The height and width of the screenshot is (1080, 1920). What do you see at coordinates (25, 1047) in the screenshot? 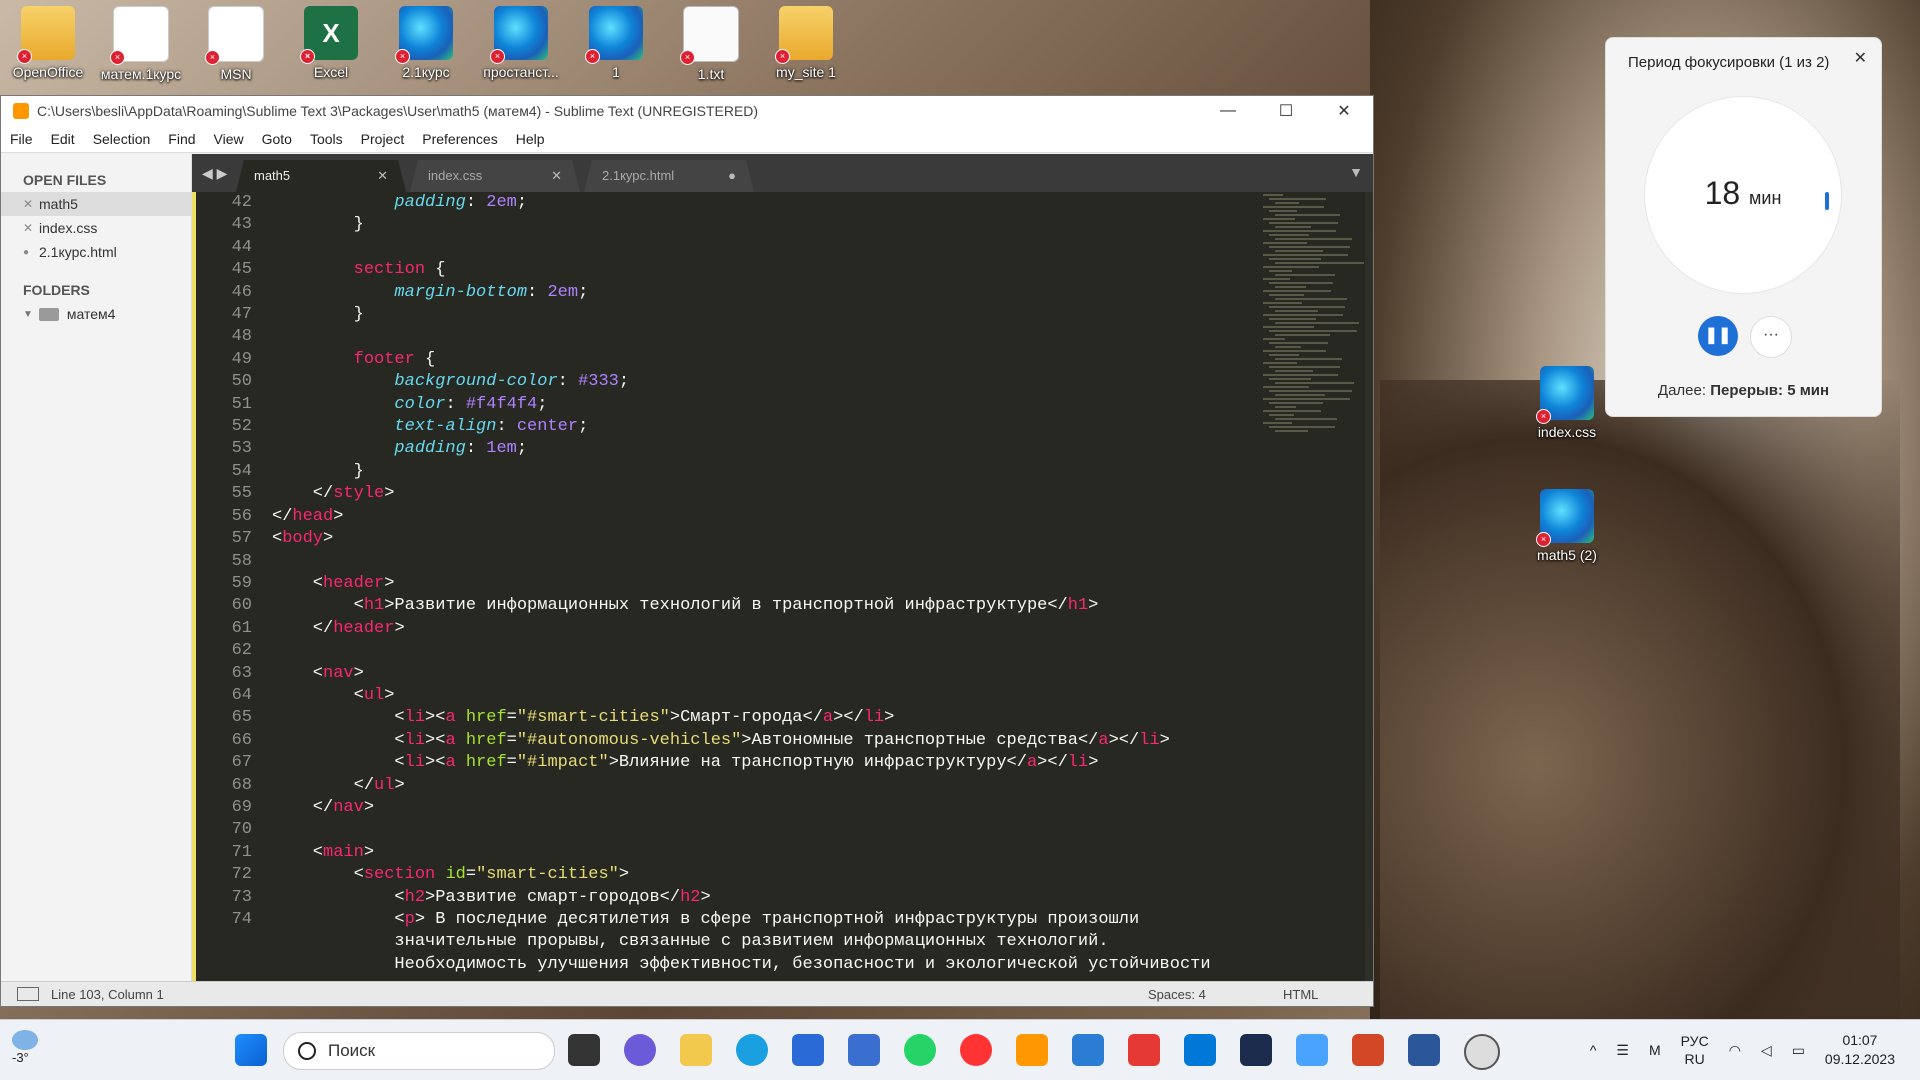
I see `weather-widget: -3°` at bounding box center [25, 1047].